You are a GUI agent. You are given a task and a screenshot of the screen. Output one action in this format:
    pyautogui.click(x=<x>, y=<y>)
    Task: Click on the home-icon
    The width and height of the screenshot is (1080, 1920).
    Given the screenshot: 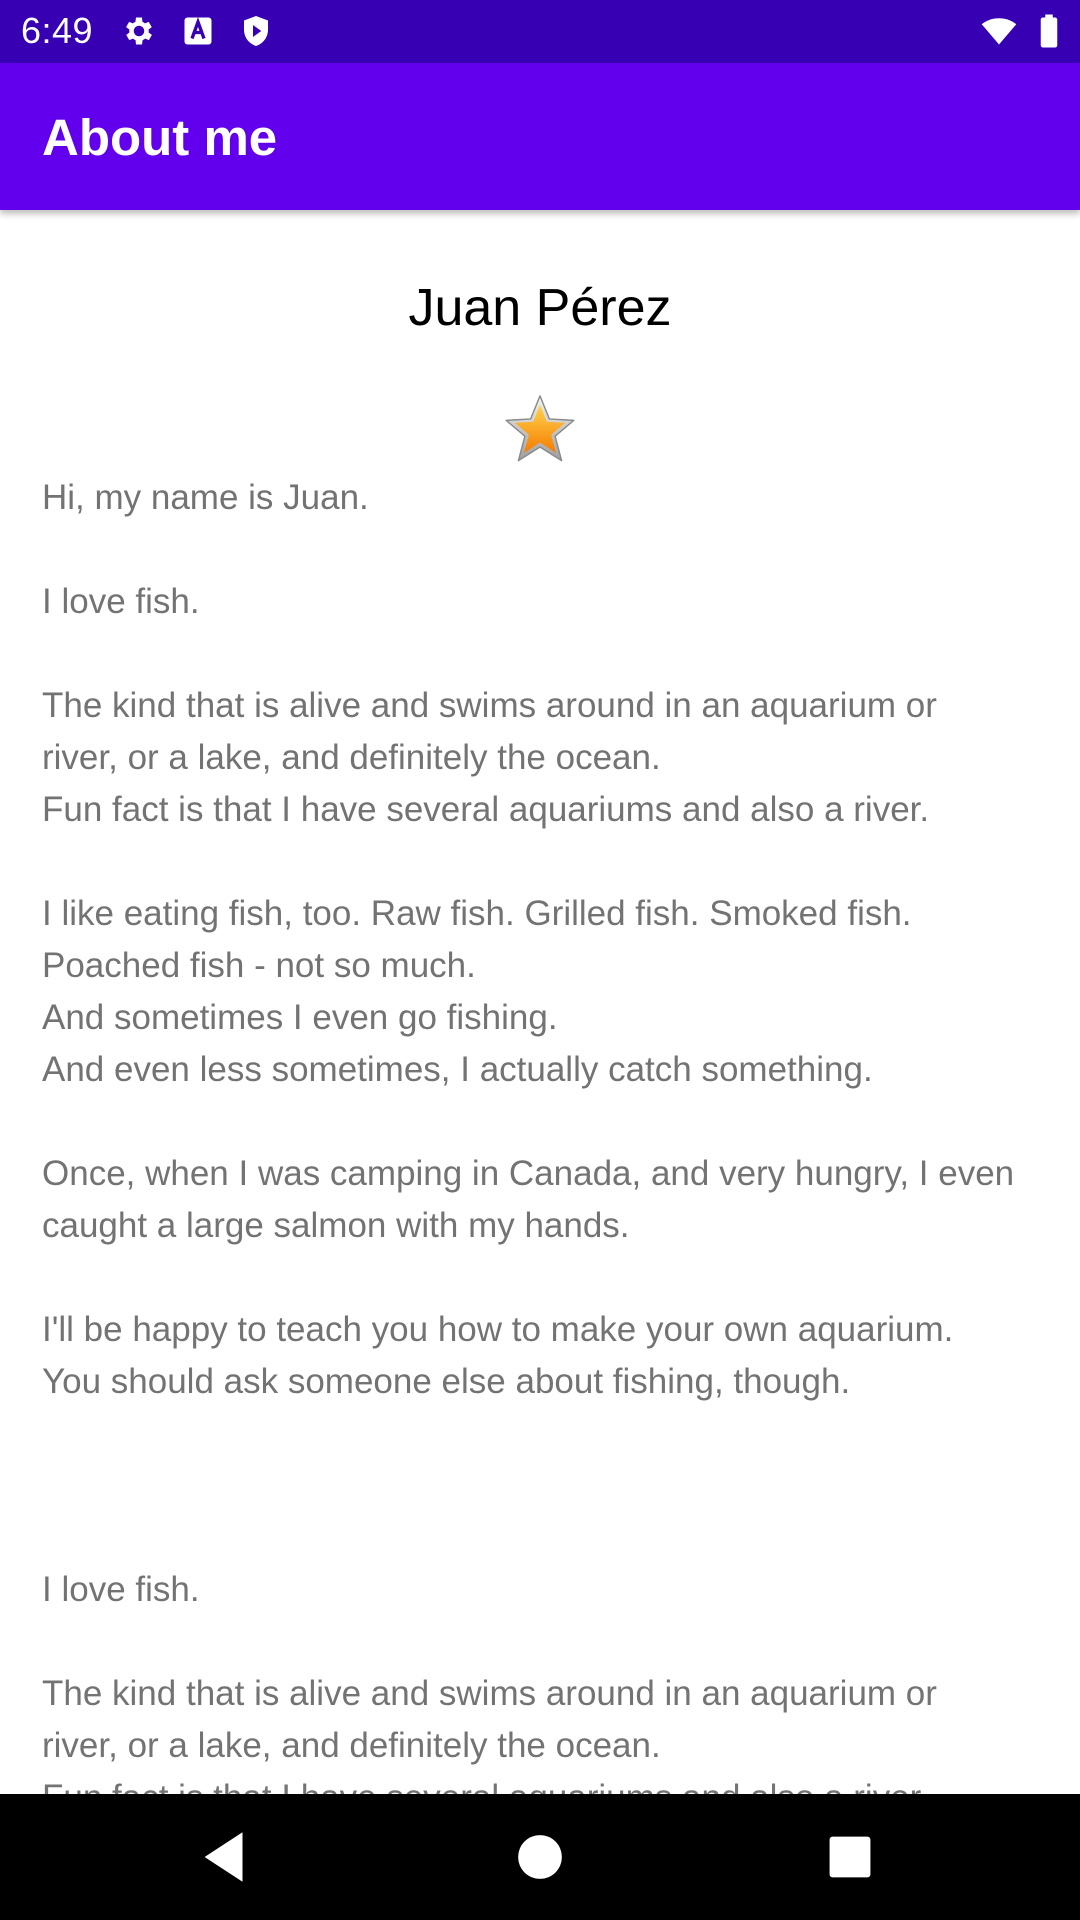 What is the action you would take?
    pyautogui.click(x=540, y=1857)
    